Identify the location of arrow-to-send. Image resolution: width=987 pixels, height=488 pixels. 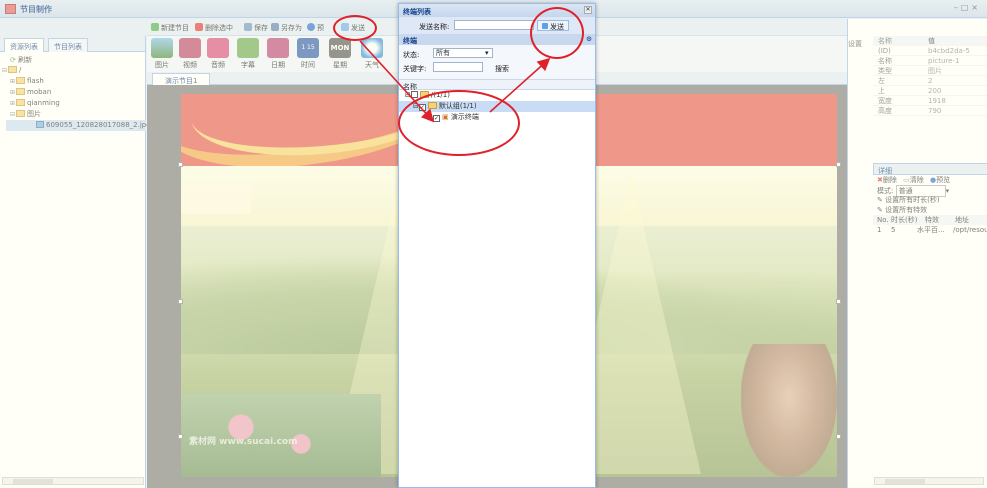
(520, 85).